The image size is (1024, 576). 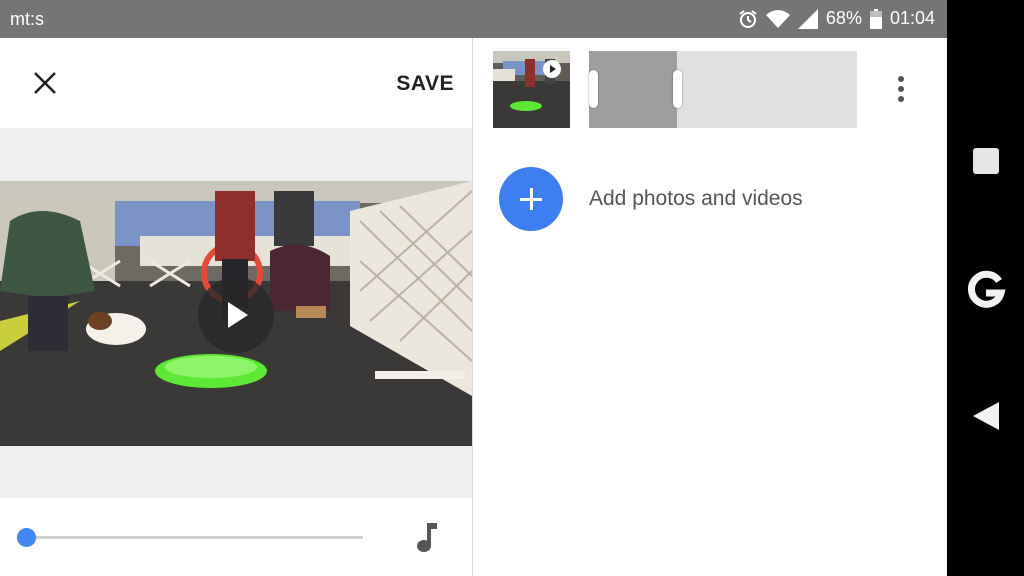 I want to click on music-note-icon, so click(x=427, y=537).